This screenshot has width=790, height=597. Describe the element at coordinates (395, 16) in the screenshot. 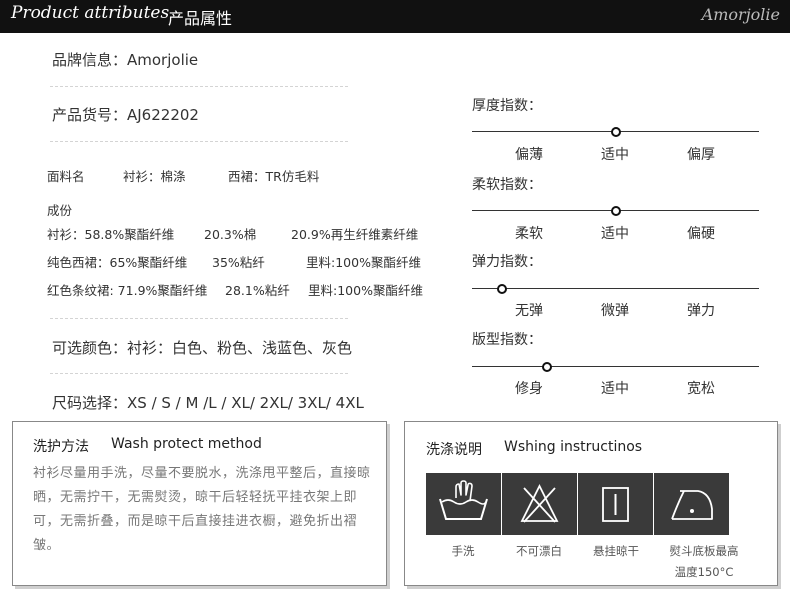

I see `header-bar: Product attributes 产品属性 Amorjolie` at that location.